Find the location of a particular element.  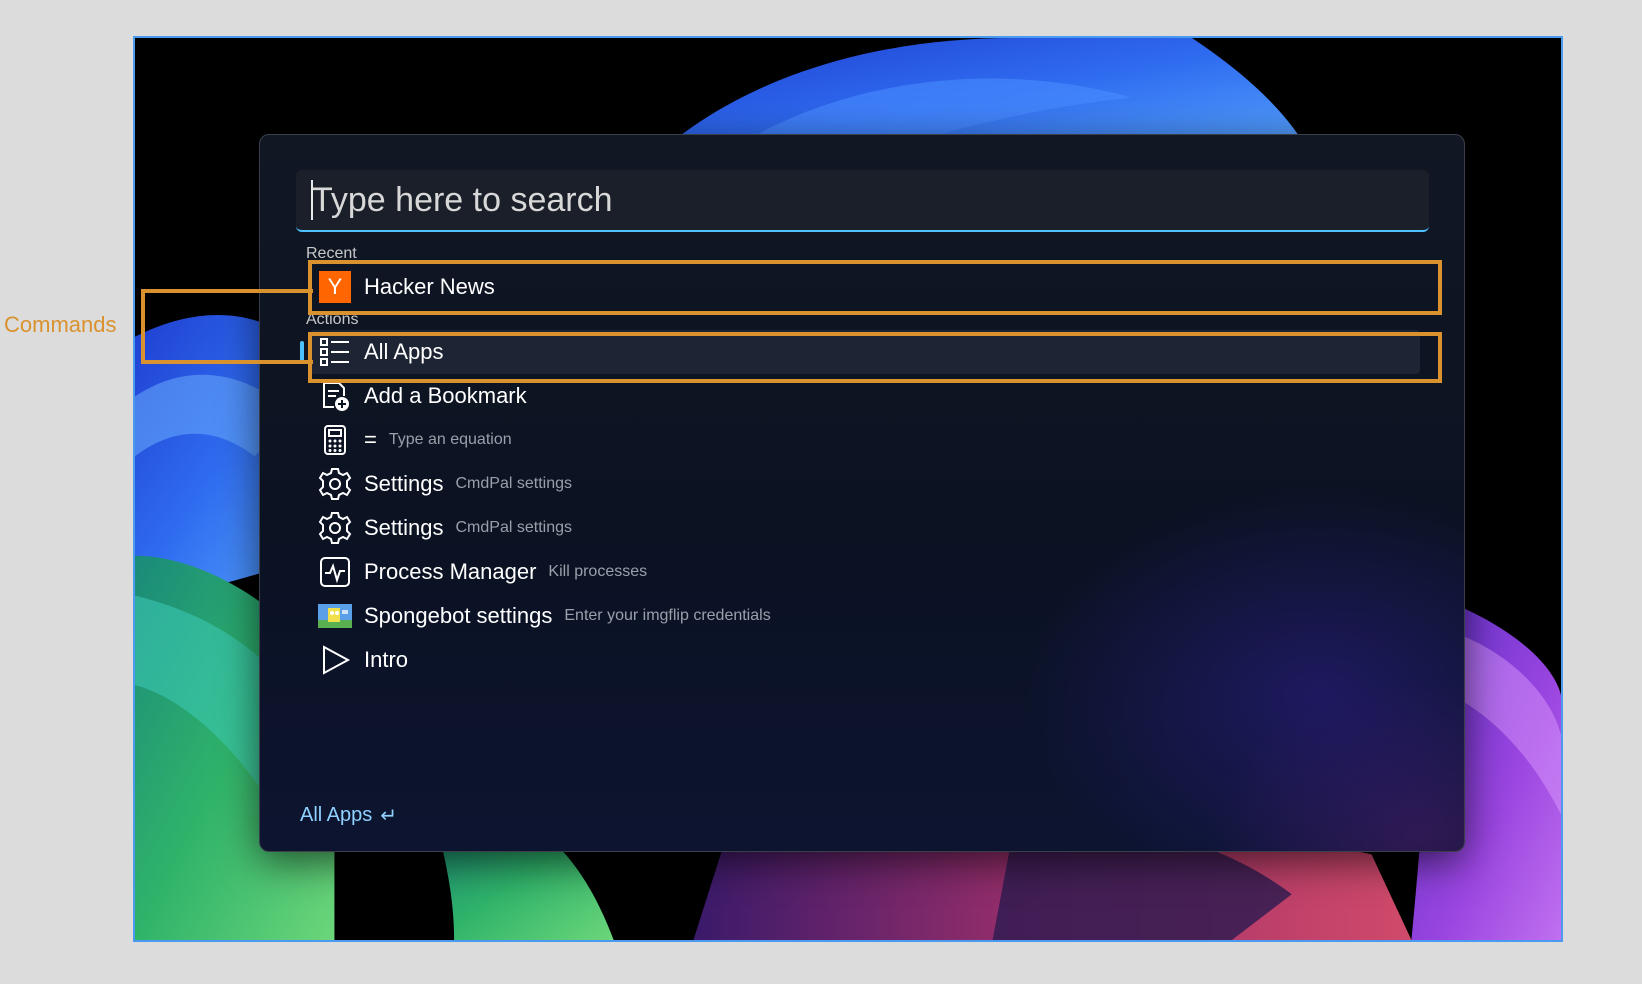

search-input is located at coordinates (862, 200).